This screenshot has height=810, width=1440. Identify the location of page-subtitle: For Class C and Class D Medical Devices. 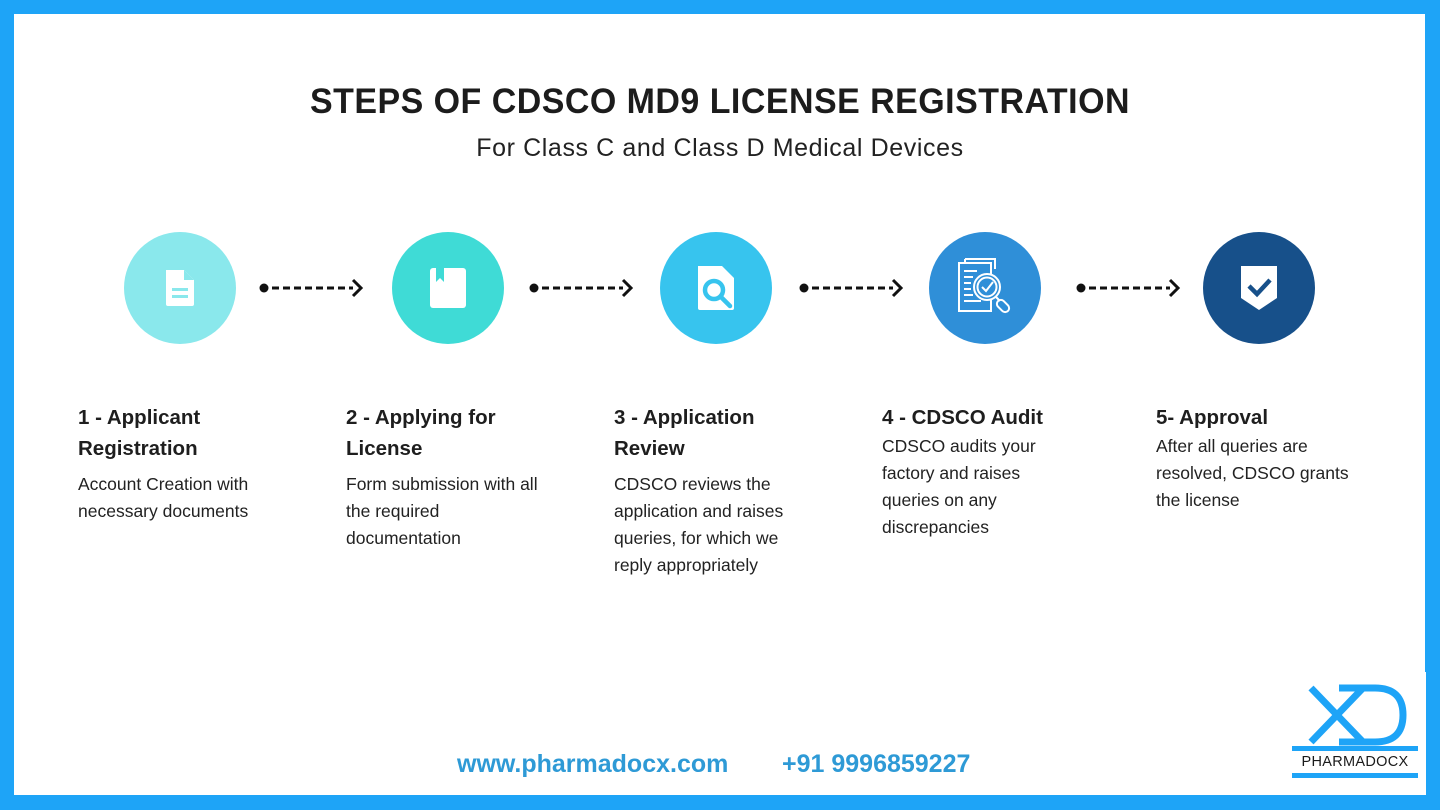
(720, 148).